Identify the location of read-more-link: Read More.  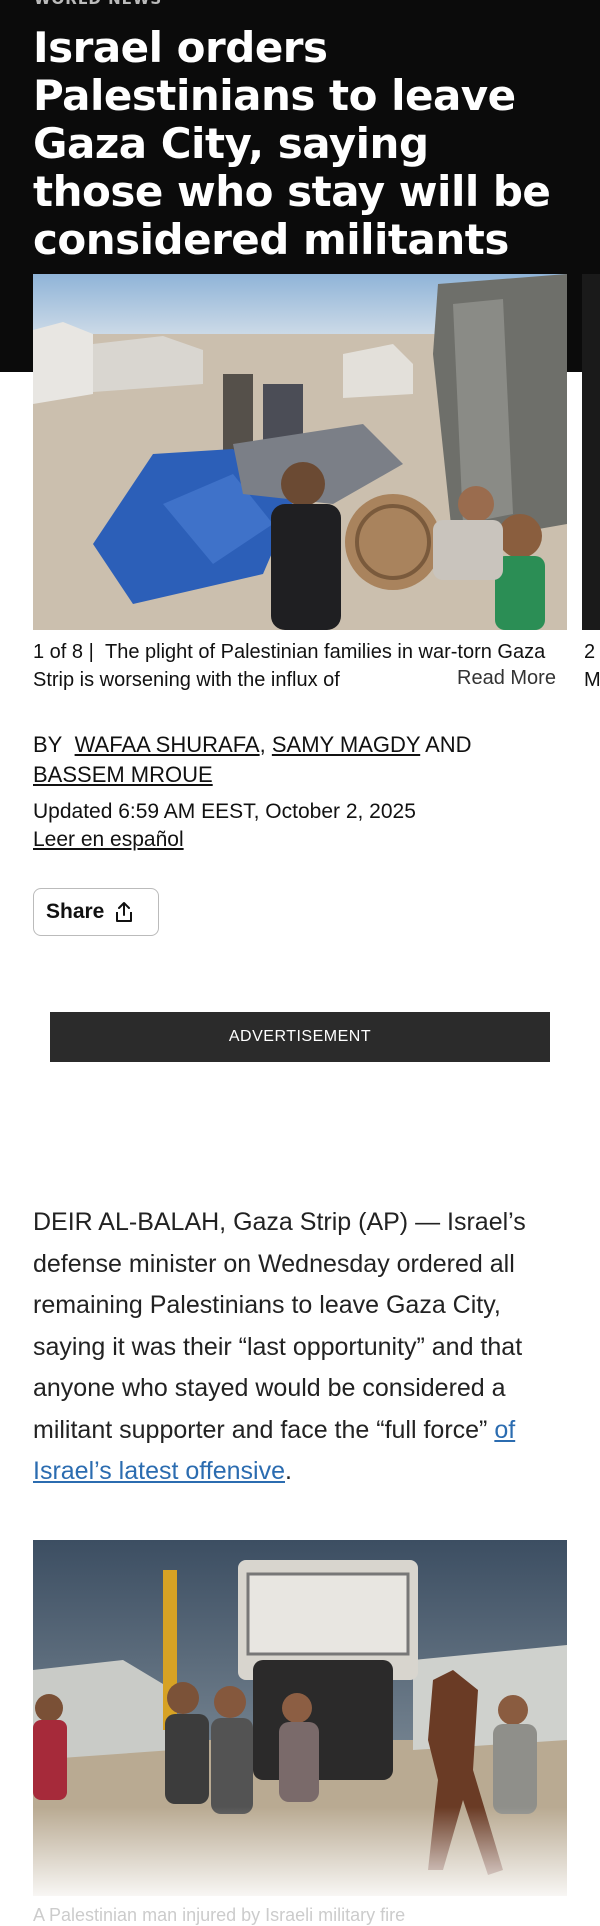
(503, 678).